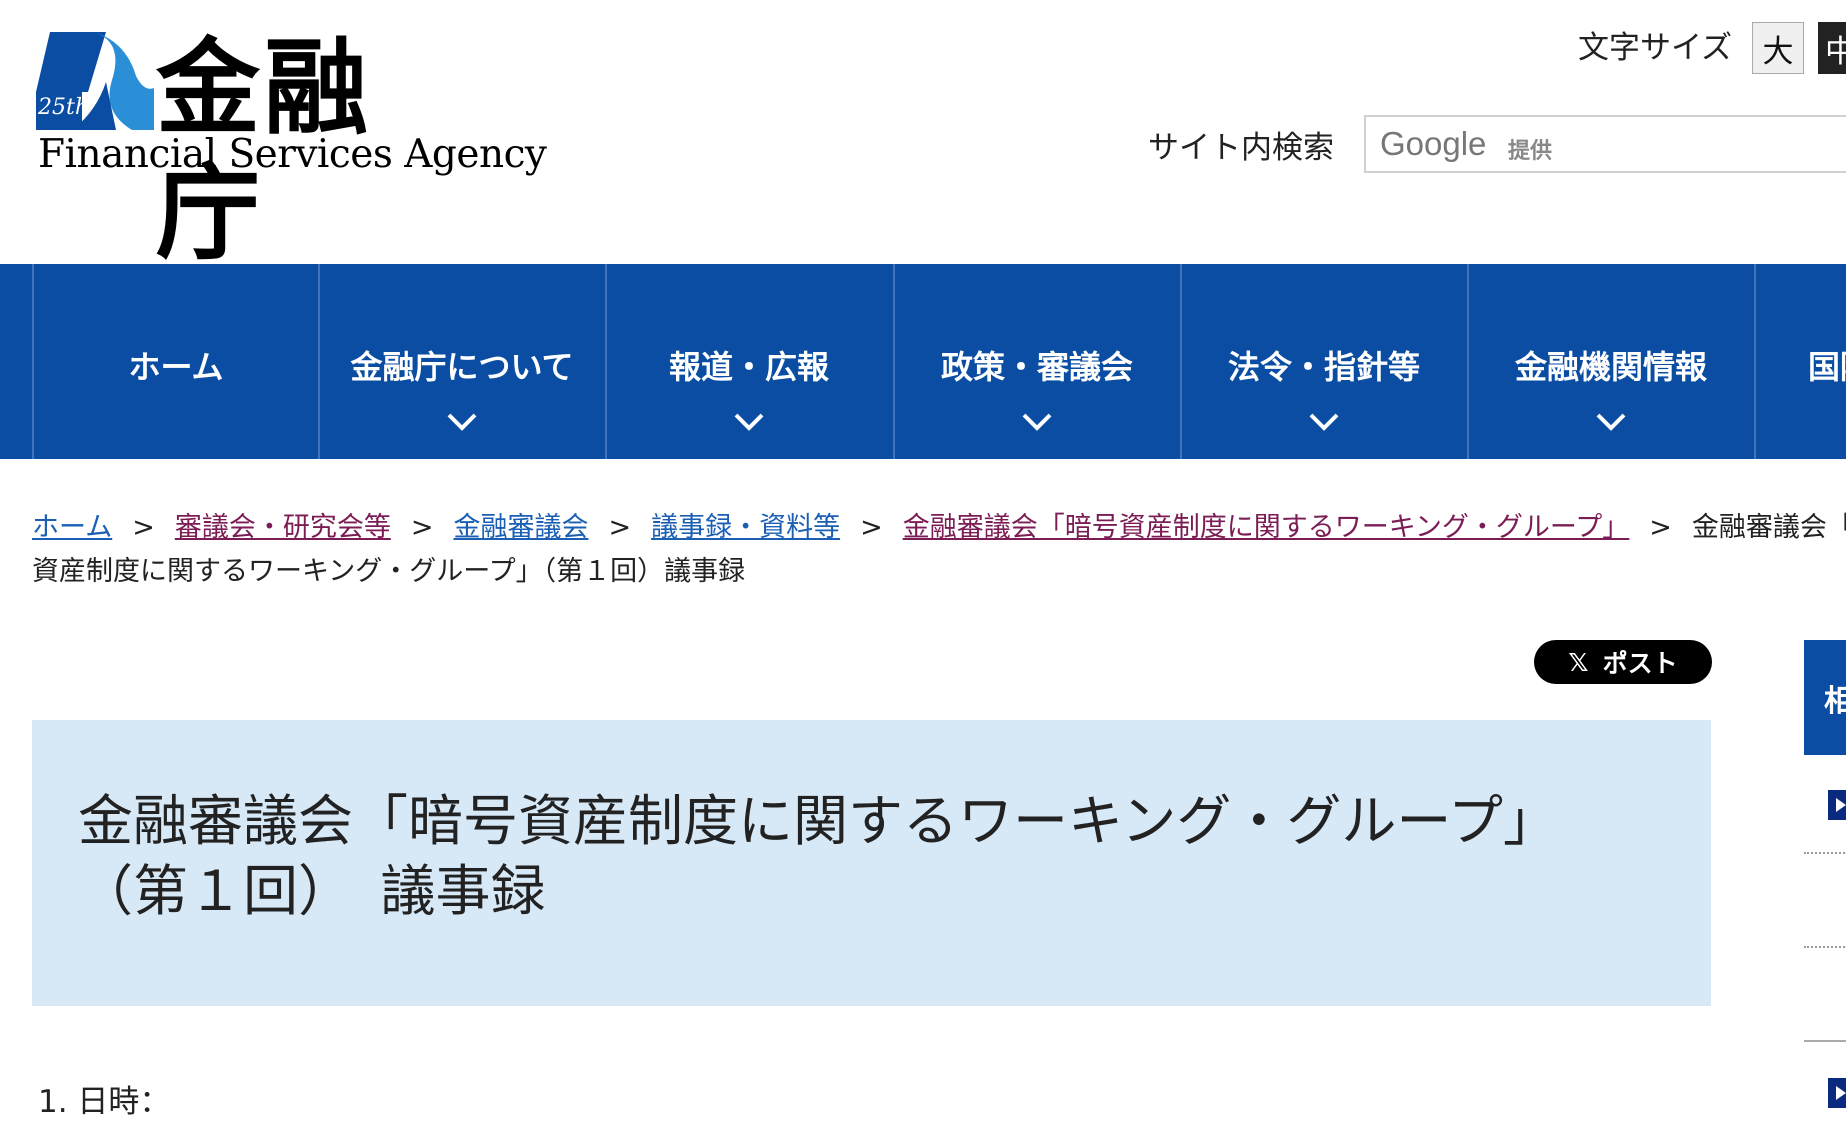 The image size is (1846, 1123). I want to click on nav-label: ホーム, so click(176, 367).